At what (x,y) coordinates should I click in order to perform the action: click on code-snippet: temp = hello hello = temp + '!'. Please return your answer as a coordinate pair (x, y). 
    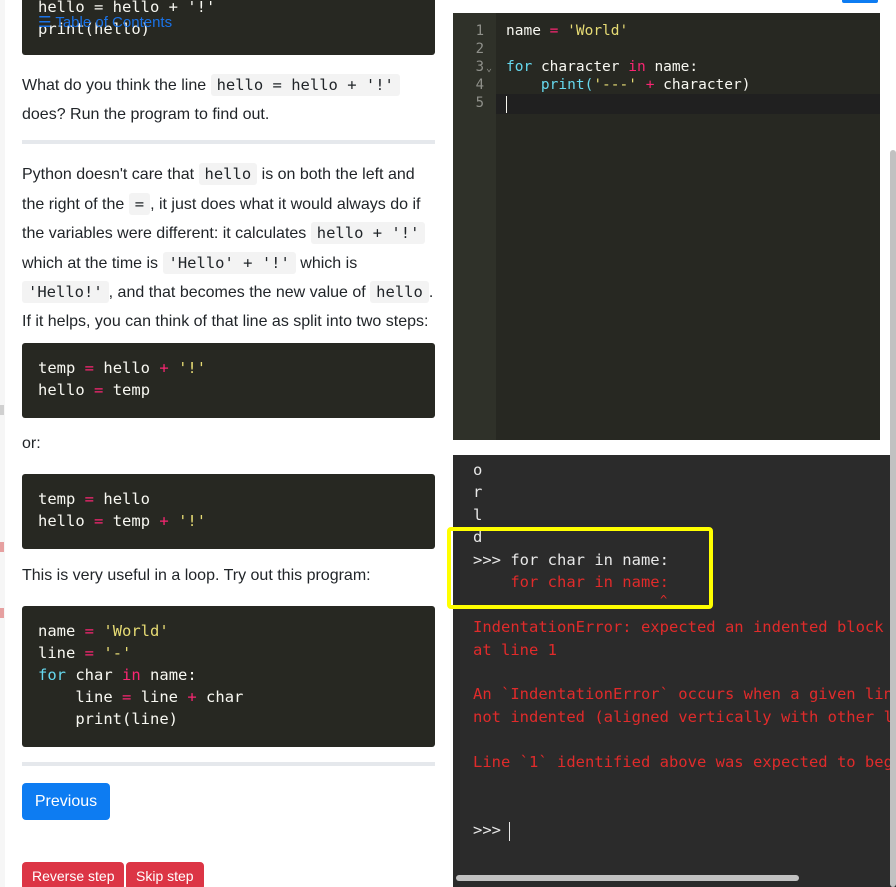
    Looking at the image, I should click on (228, 511).